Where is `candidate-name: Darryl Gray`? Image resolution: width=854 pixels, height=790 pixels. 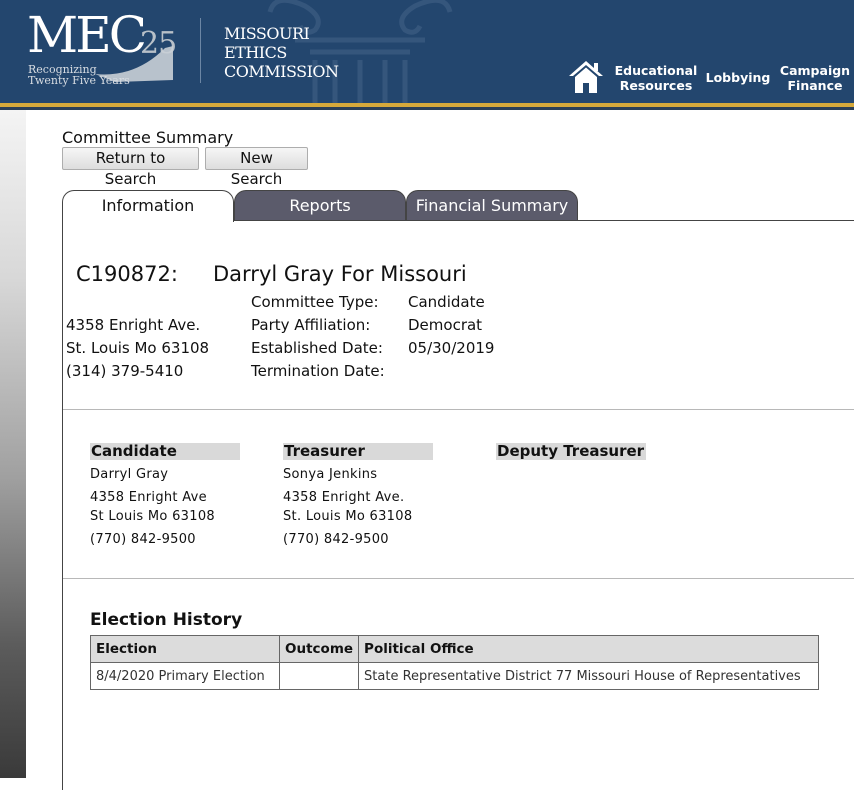 candidate-name: Darryl Gray is located at coordinates (129, 474).